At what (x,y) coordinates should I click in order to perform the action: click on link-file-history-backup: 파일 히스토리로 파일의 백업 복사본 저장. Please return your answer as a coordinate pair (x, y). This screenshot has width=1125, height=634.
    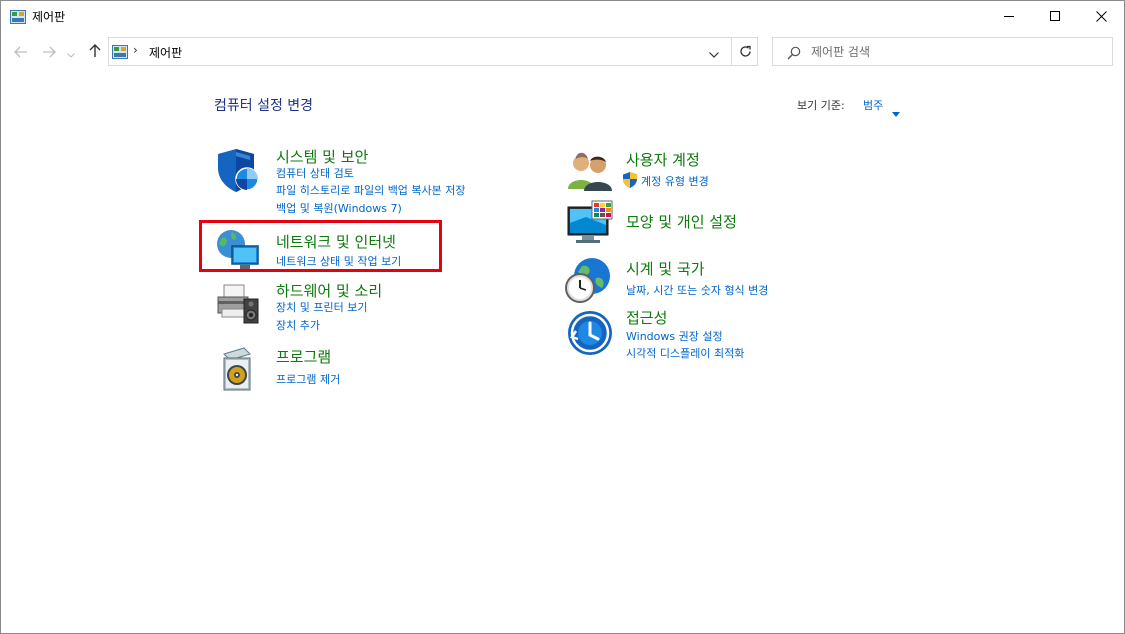
    Looking at the image, I should click on (371, 190).